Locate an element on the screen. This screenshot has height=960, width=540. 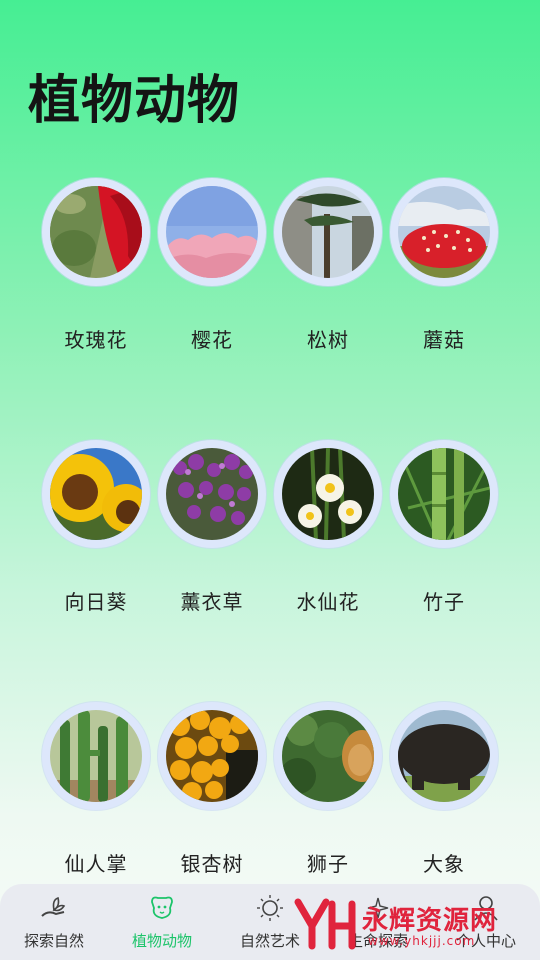
grid-item-rose: 玫瑰花 is located at coordinates (96, 265).